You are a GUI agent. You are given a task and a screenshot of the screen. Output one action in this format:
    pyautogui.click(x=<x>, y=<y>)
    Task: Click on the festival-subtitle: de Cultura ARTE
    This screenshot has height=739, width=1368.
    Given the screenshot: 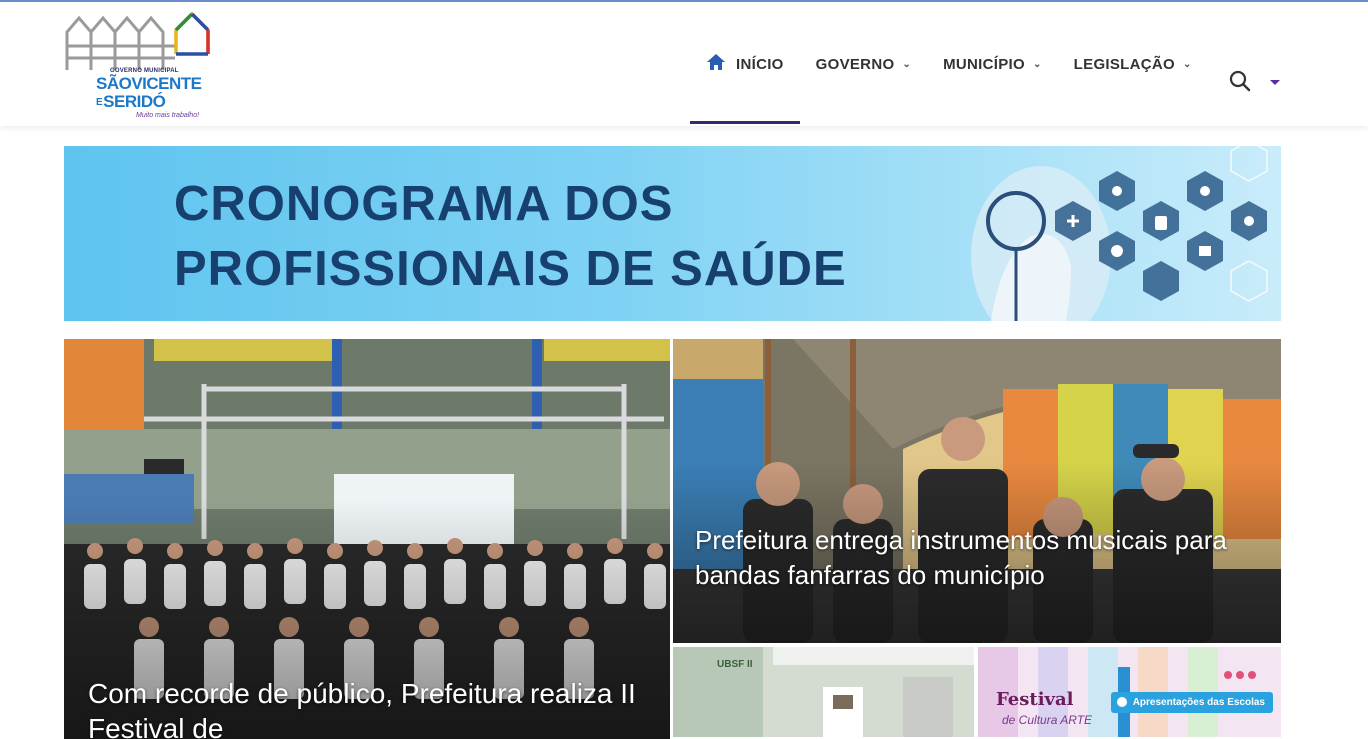 What is the action you would take?
    pyautogui.click(x=1047, y=720)
    